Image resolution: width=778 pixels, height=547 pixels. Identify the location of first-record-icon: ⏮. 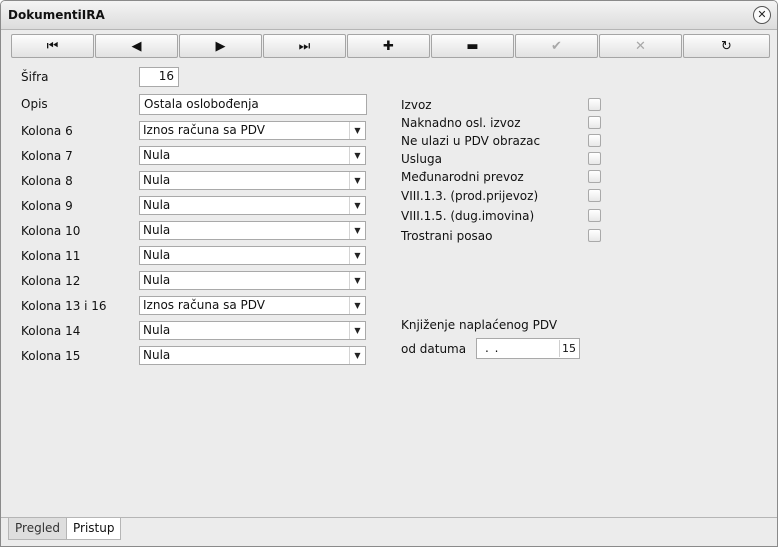
(52, 46).